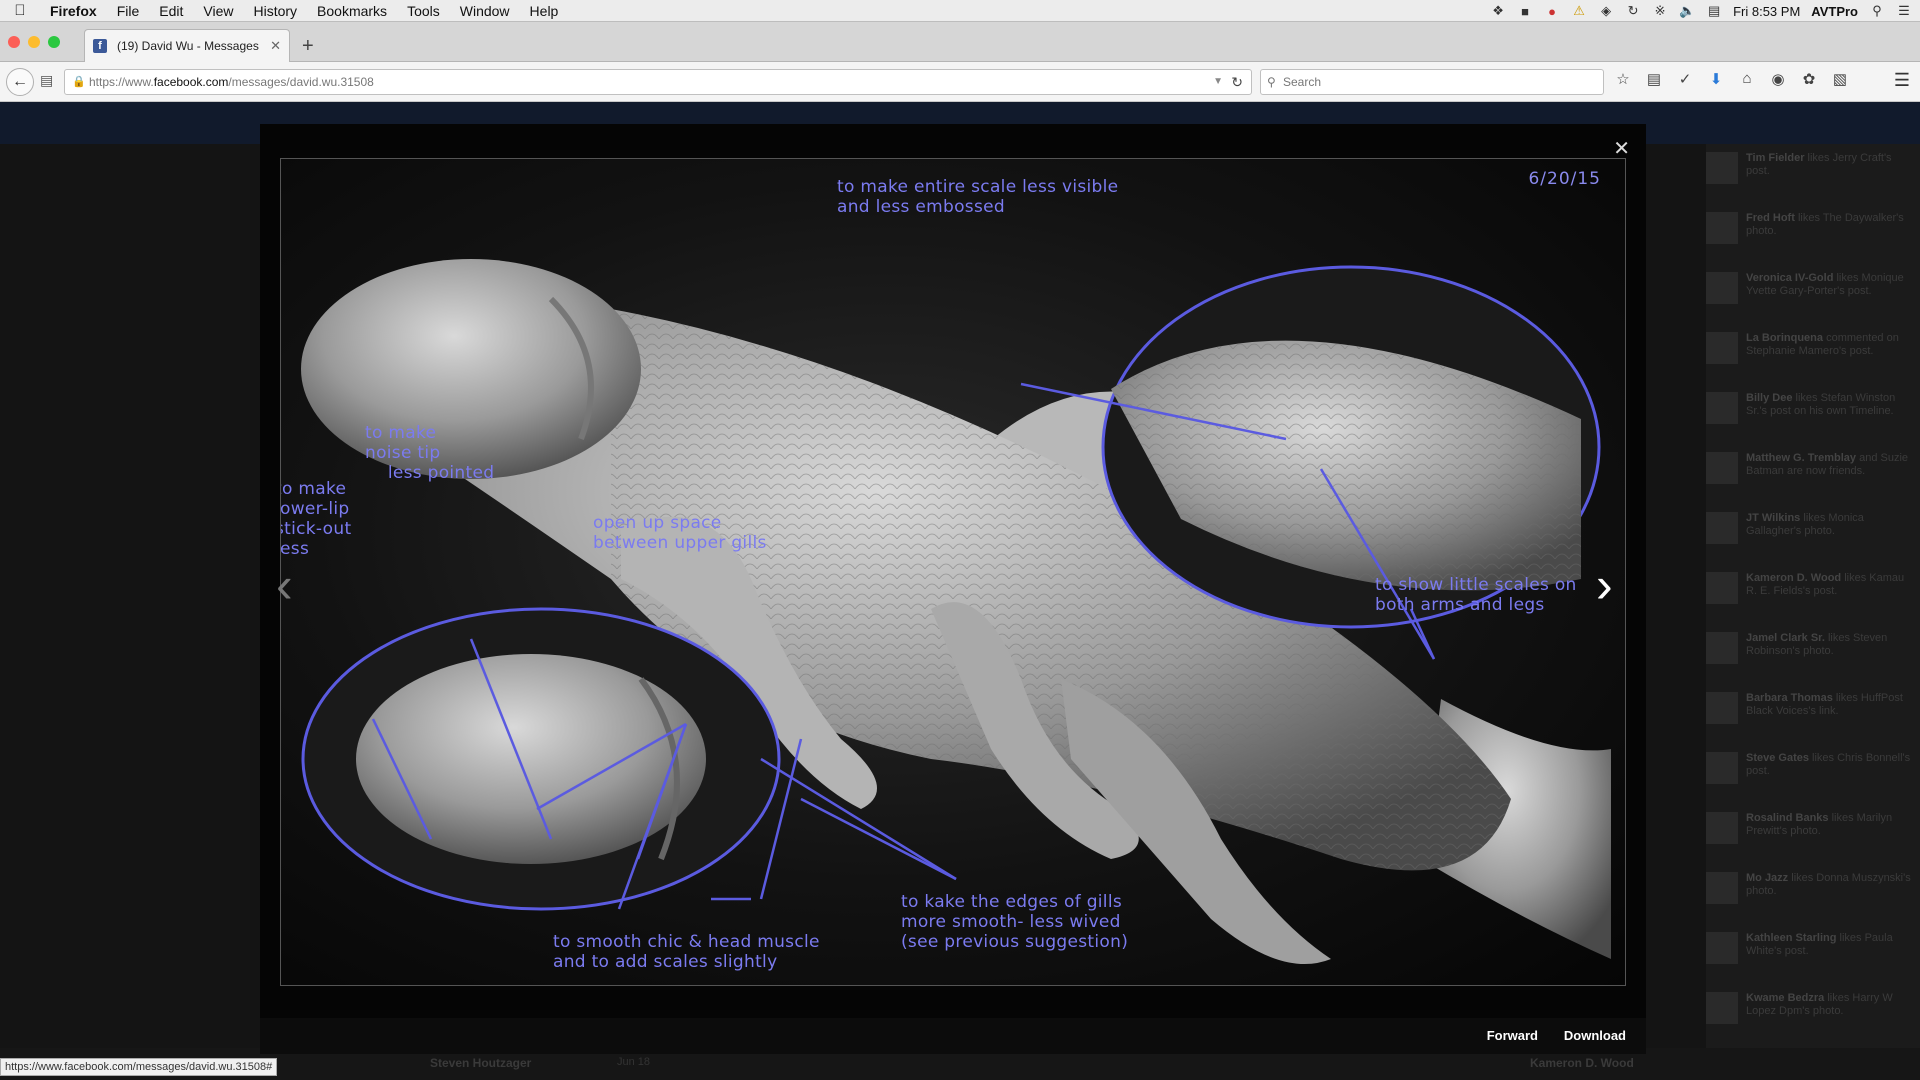 The width and height of the screenshot is (1920, 1080). I want to click on dropbox-icon: ❖, so click(1498, 11).